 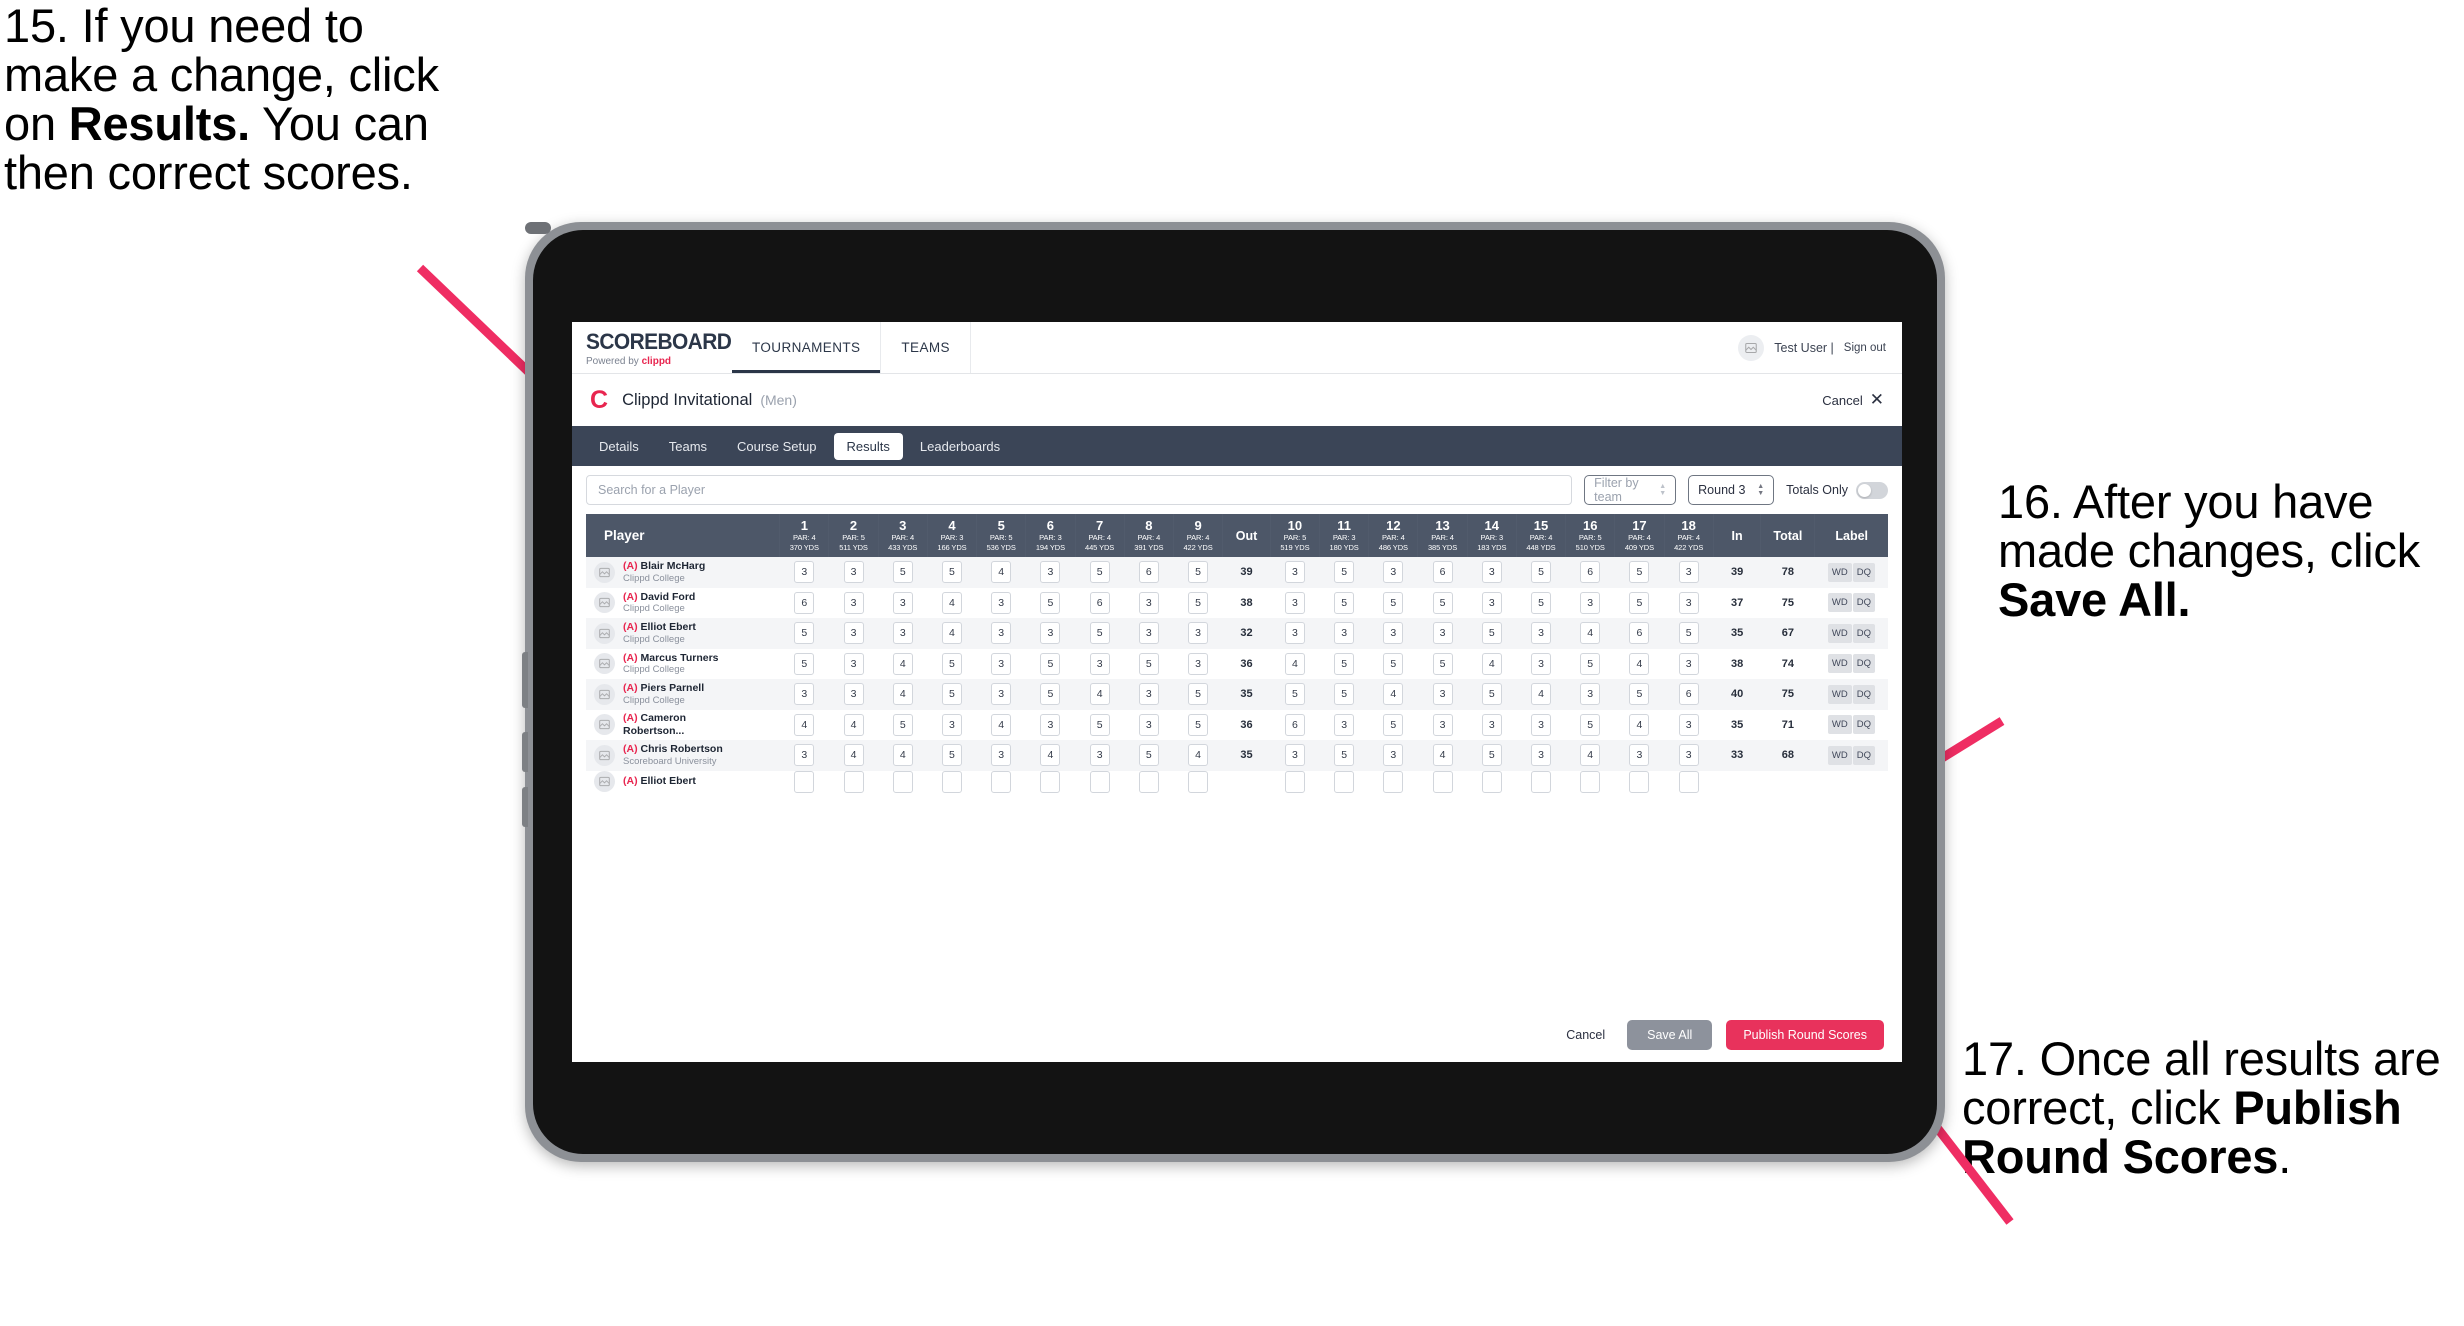 I want to click on sign-out-link: Sign out, so click(x=1865, y=348).